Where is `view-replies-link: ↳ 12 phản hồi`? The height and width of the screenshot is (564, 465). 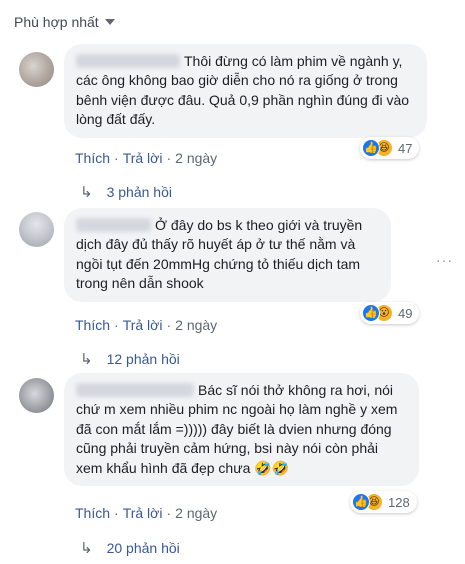
view-replies-link: ↳ 12 phản hồi is located at coordinates (130, 359).